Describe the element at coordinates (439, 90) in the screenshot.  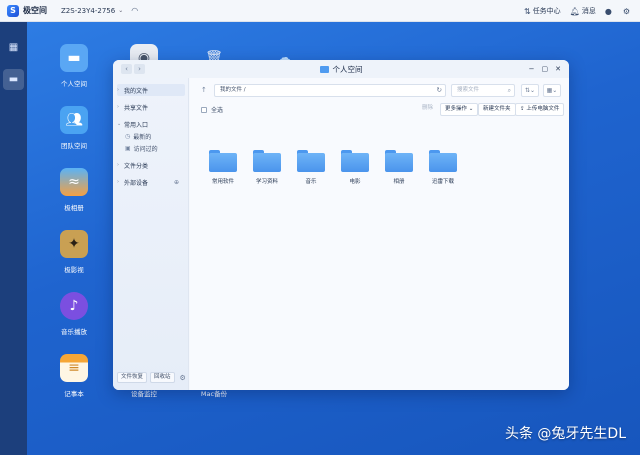
I see `refresh-icon: ↻` at that location.